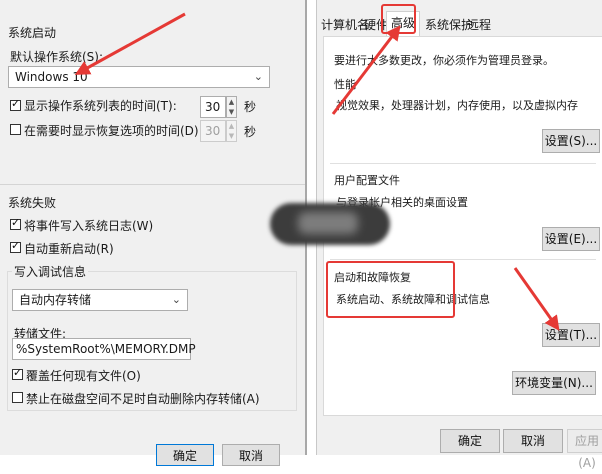 Image resolution: width=602 pixels, height=474 pixels. Describe the element at coordinates (130, 43) in the screenshot. I see `arrow-to-default-os` at that location.